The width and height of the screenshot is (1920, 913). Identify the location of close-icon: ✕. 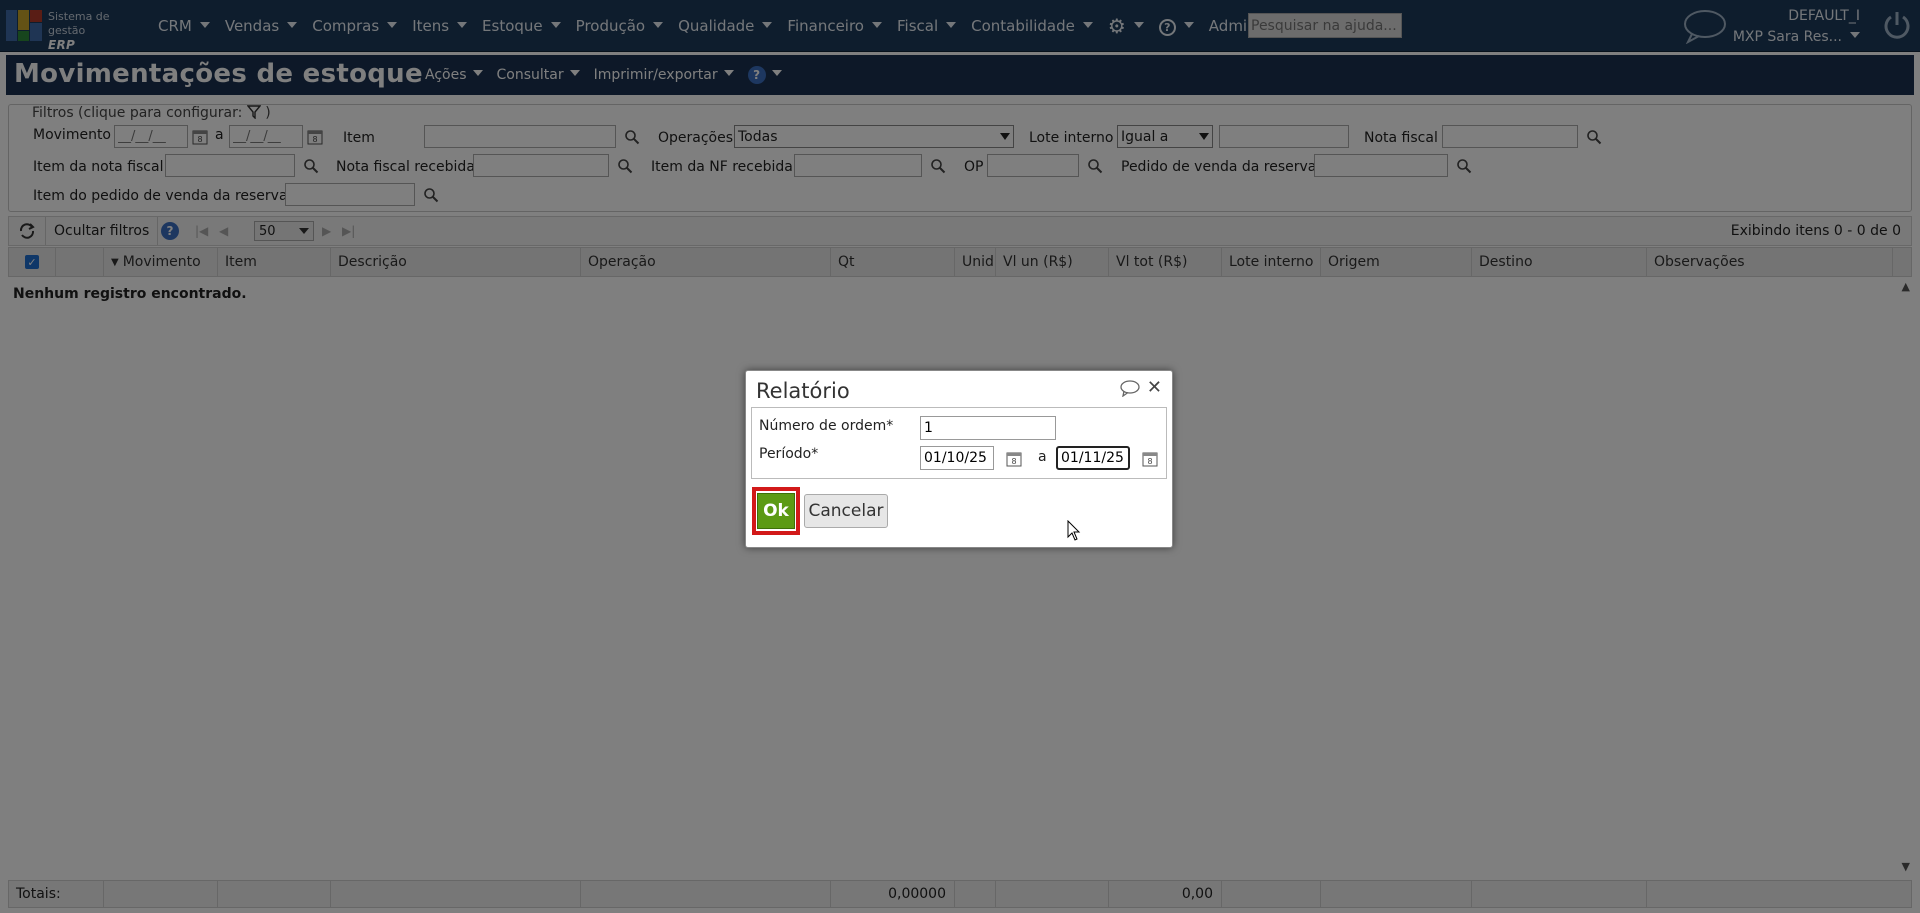
(1154, 387).